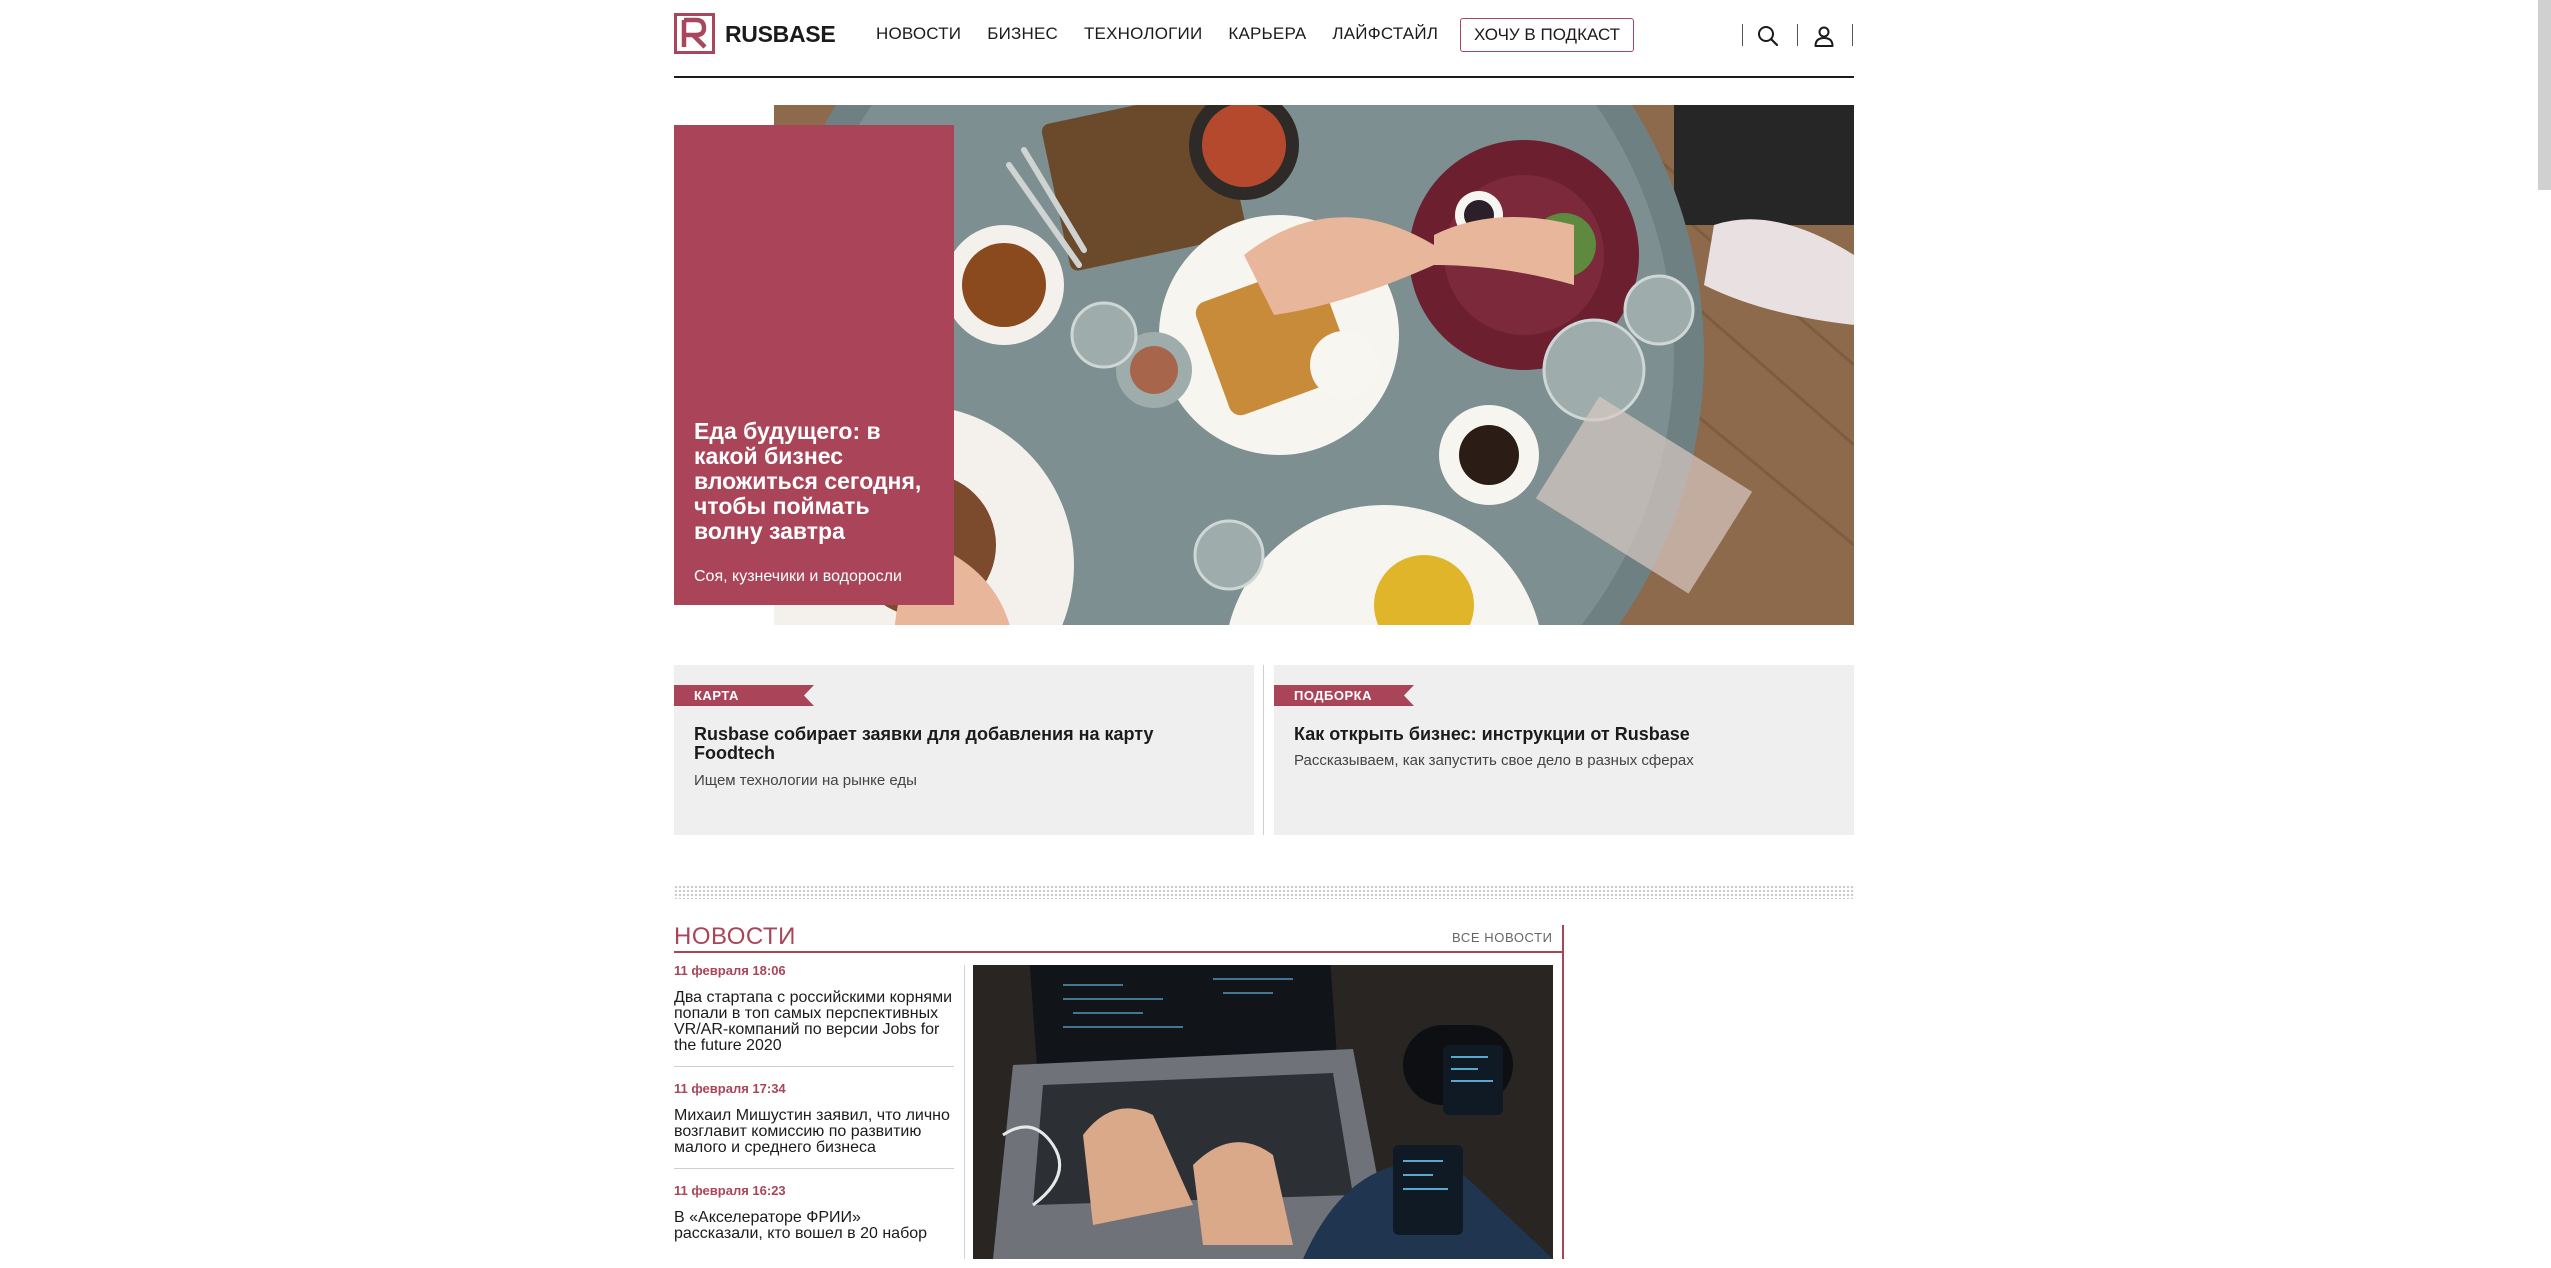 The width and height of the screenshot is (2551, 1268). What do you see at coordinates (1502, 937) in the screenshot?
I see `all-news-link: ВСЕ НОВОСТИ` at bounding box center [1502, 937].